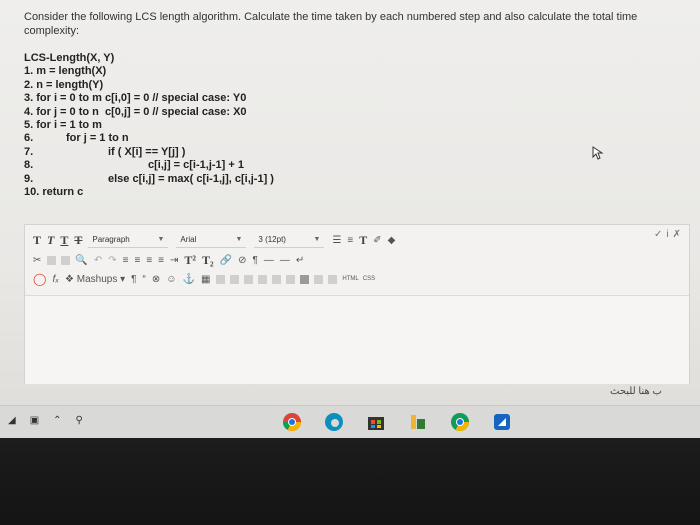 This screenshot has height=525, width=700. I want to click on font-select: Arial ▼, so click(211, 240).